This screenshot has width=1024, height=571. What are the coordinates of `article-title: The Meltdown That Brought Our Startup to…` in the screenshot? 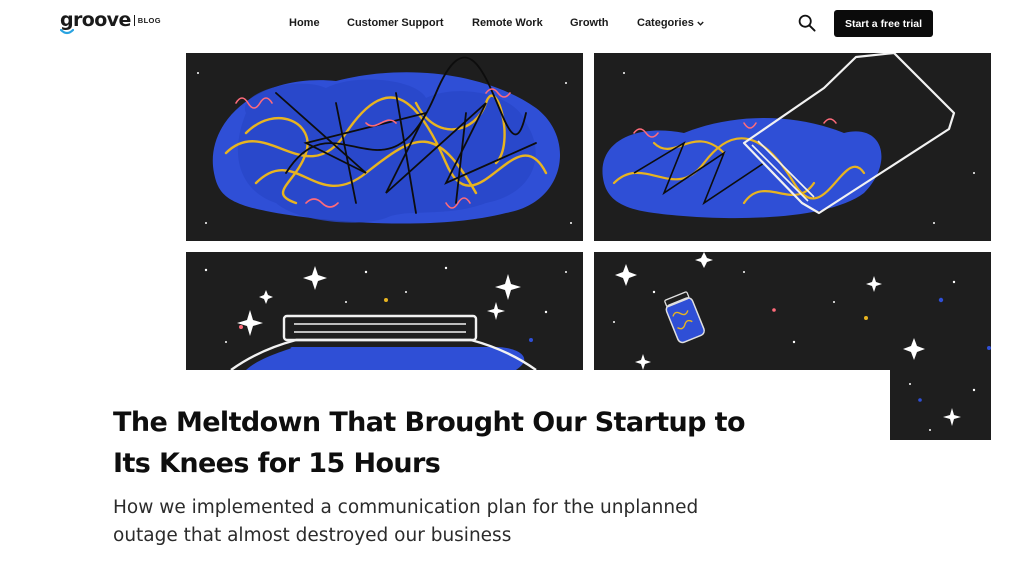 It's located at (453, 443).